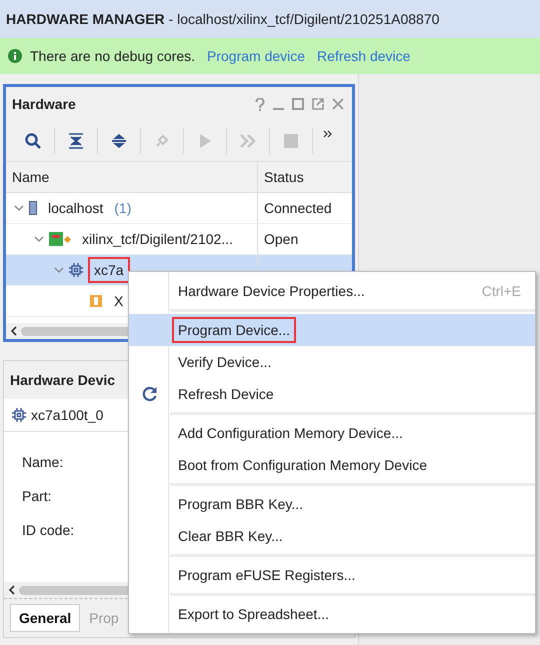  Describe the element at coordinates (118, 301) in the screenshot. I see `node-name: X` at that location.